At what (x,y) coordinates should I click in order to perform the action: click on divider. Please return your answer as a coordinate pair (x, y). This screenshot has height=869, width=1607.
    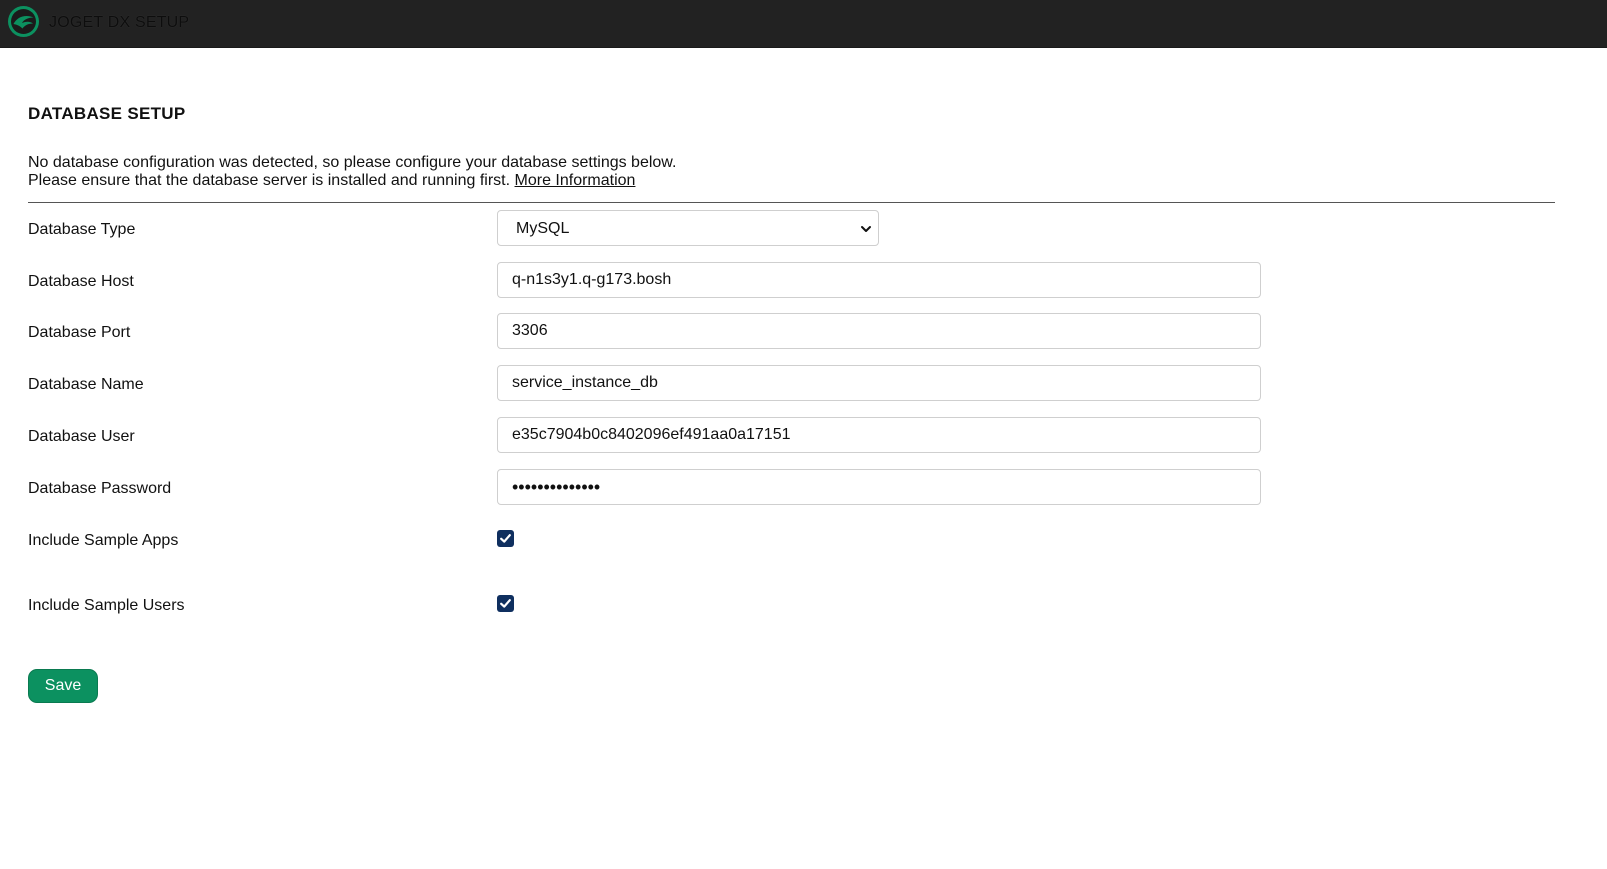
    Looking at the image, I should click on (791, 202).